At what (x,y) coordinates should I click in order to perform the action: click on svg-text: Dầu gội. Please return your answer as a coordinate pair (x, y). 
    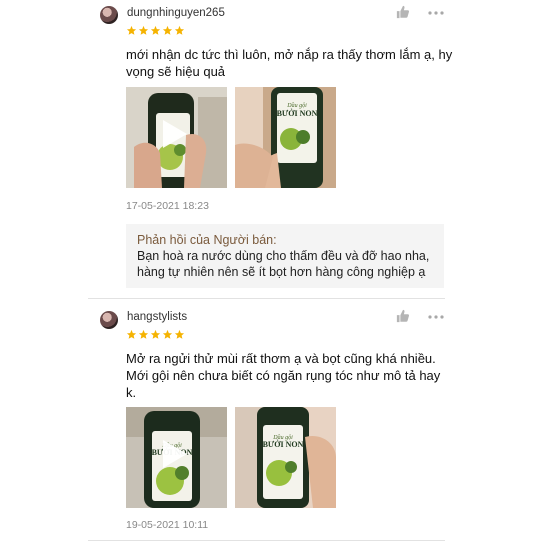
    Looking at the image, I should click on (296, 105).